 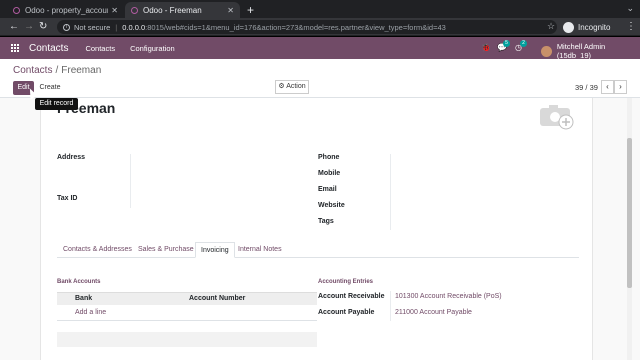 I want to click on field-label-address: Address, so click(x=71, y=157).